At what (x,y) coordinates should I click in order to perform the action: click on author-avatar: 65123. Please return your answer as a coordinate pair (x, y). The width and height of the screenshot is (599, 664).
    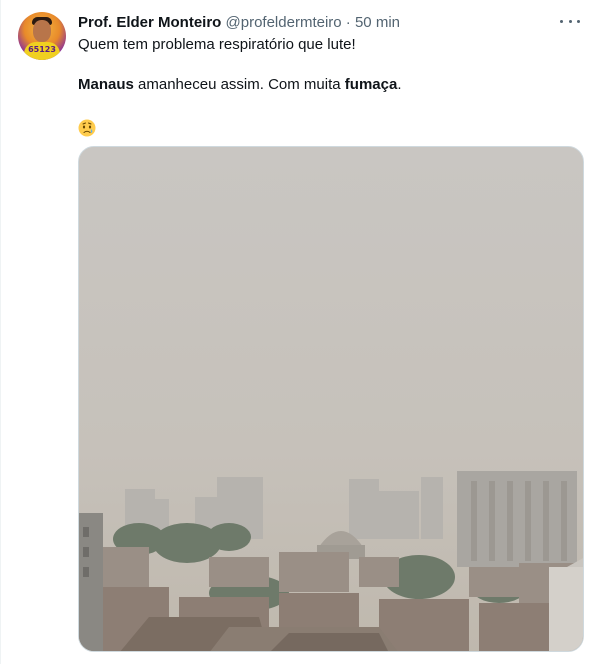
    Looking at the image, I should click on (42, 36).